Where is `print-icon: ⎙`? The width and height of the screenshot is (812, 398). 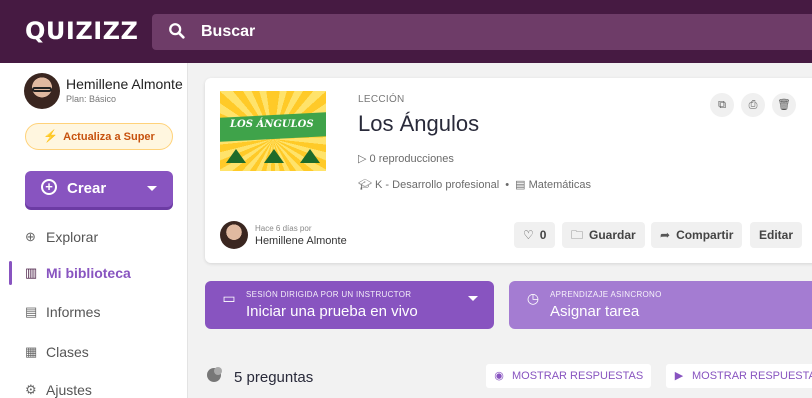
print-icon: ⎙ is located at coordinates (753, 105).